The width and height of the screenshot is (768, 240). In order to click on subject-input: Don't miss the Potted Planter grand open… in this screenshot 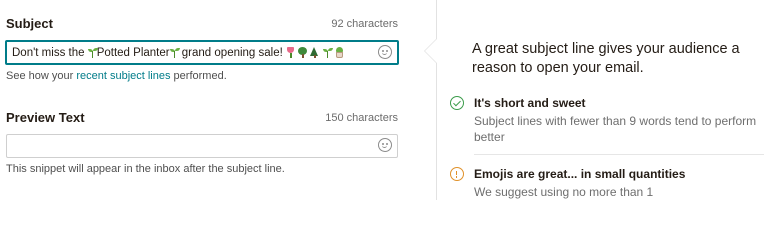, I will do `click(202, 52)`.